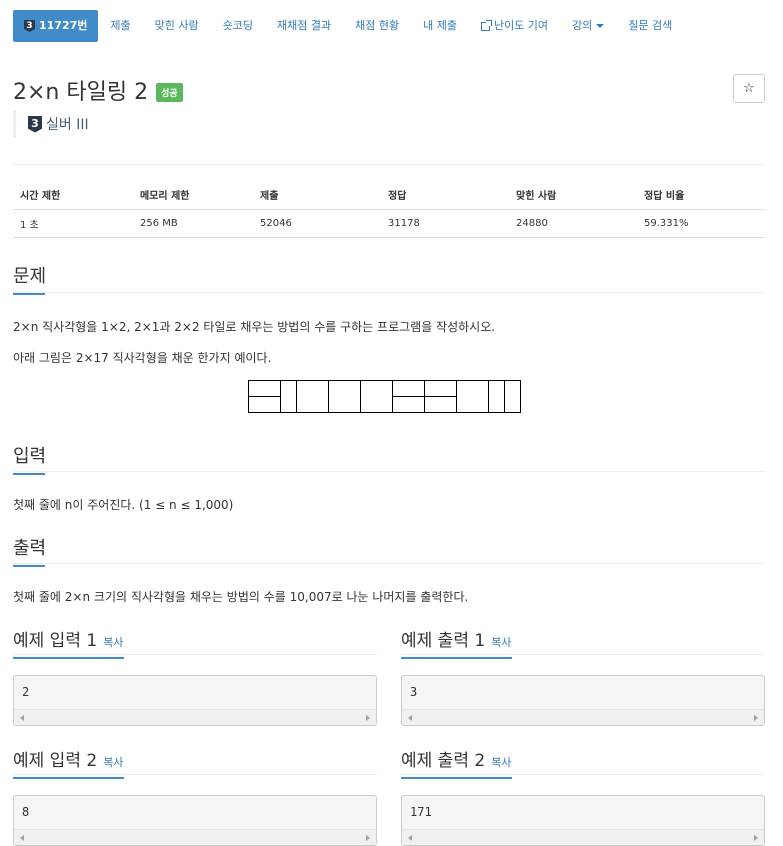 The width and height of the screenshot is (783, 846). Describe the element at coordinates (238, 26) in the screenshot. I see `tab-short-coding: 숏코딩` at that location.